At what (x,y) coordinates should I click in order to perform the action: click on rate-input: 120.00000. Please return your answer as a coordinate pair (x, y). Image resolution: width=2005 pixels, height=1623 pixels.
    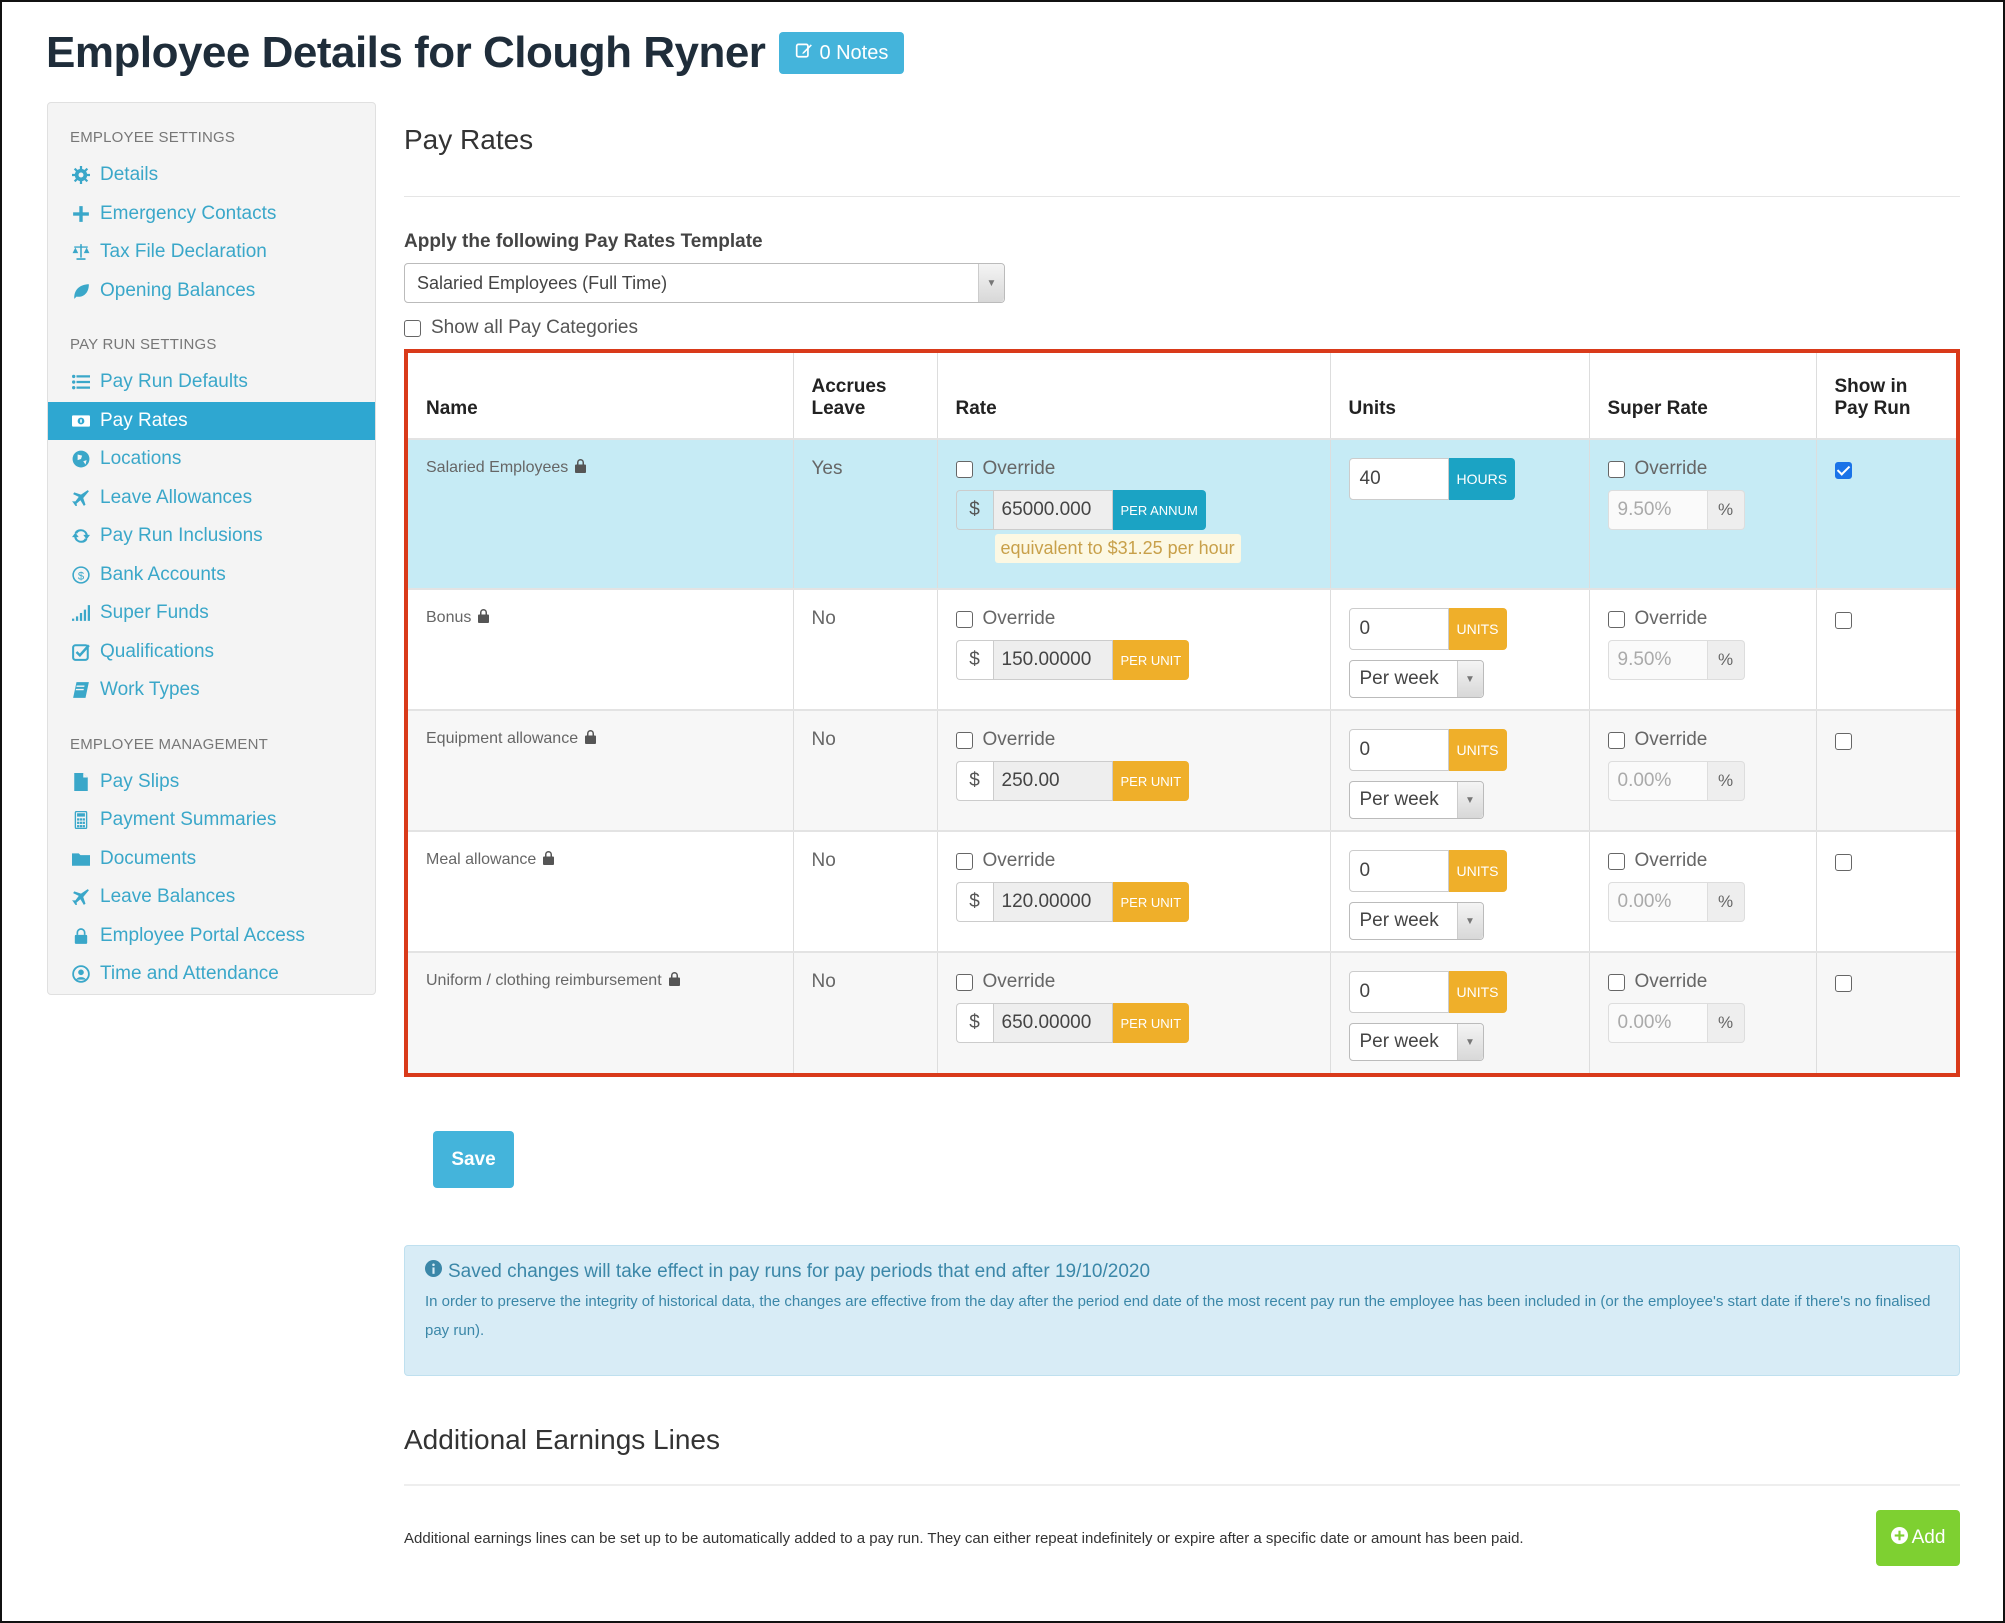
    Looking at the image, I should click on (1052, 902).